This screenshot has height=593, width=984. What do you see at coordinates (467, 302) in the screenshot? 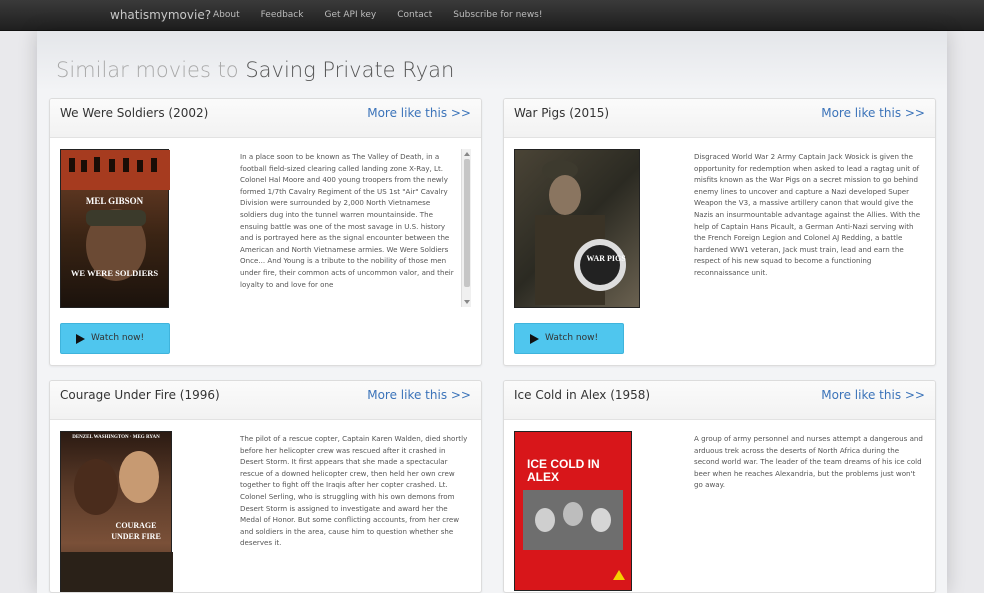
I see `scroll-down-arrow-icon` at bounding box center [467, 302].